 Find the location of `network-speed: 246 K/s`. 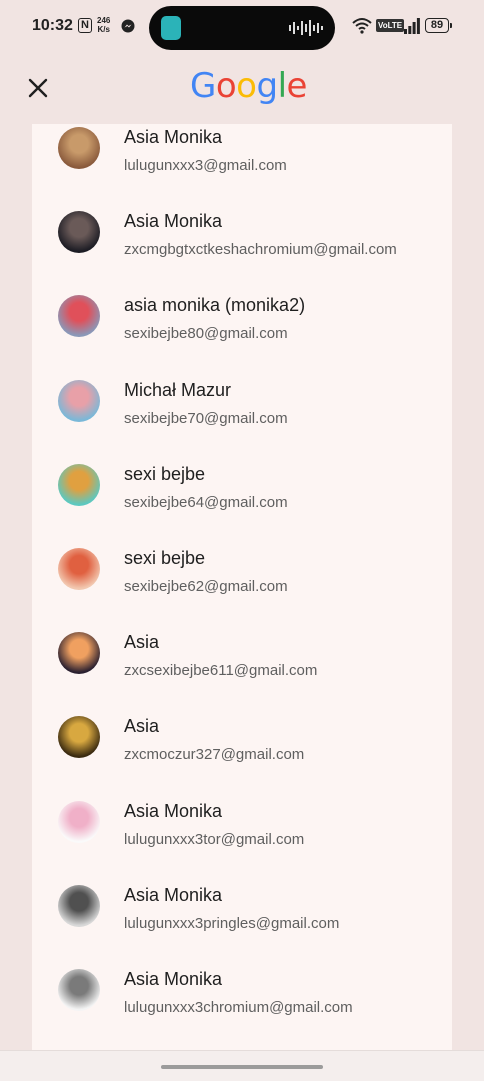

network-speed: 246 K/s is located at coordinates (103, 25).